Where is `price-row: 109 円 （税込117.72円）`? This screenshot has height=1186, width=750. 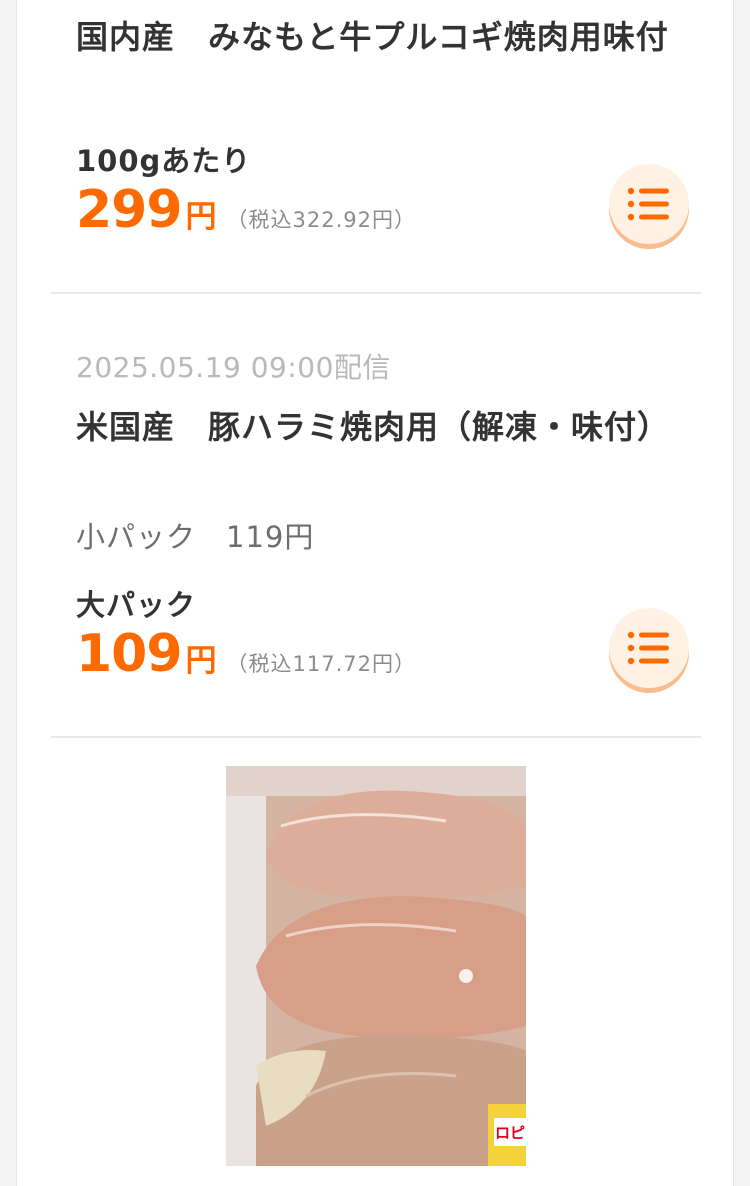
price-row: 109 円 （税込117.72円） is located at coordinates (246, 654).